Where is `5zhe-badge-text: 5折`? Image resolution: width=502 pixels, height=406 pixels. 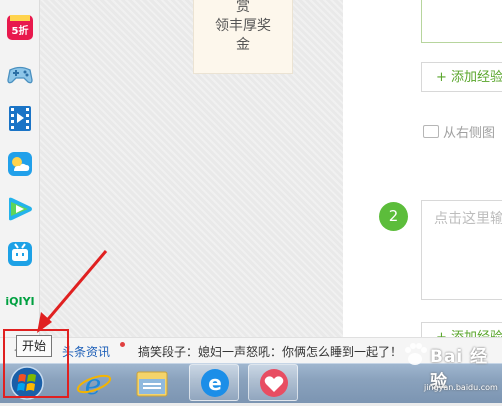
5zhe-badge-text: 5折 is located at coordinates (20, 30).